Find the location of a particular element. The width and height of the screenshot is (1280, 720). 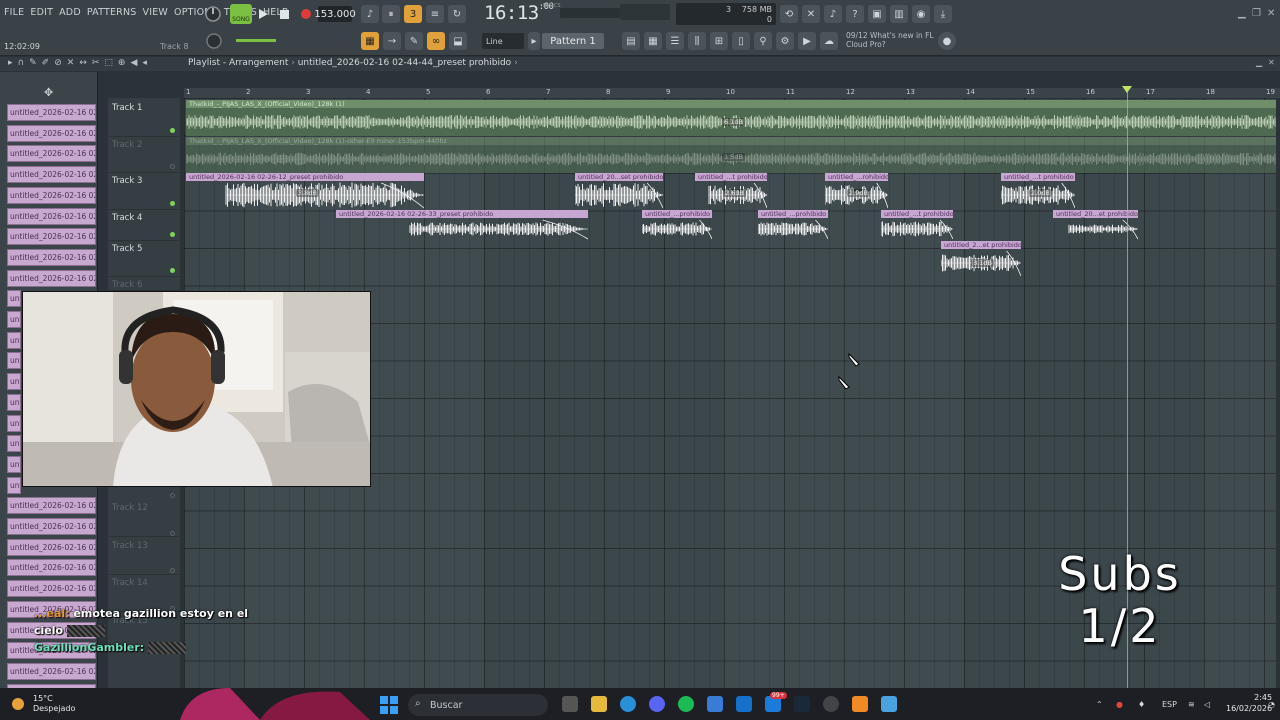

track-header: Track 1 is located at coordinates (144, 118).